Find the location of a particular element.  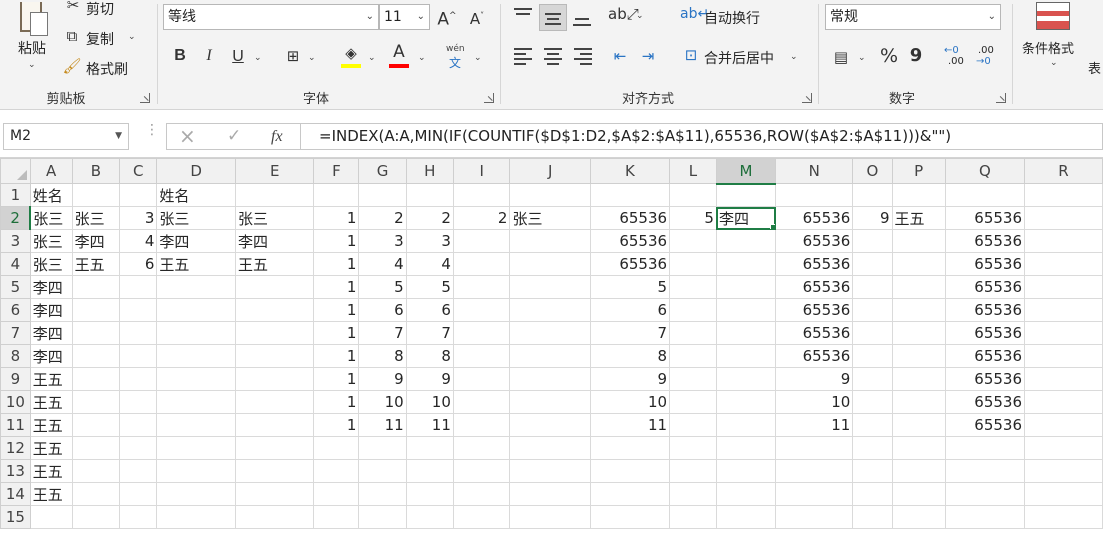

cell-p13 is located at coordinates (918, 471).